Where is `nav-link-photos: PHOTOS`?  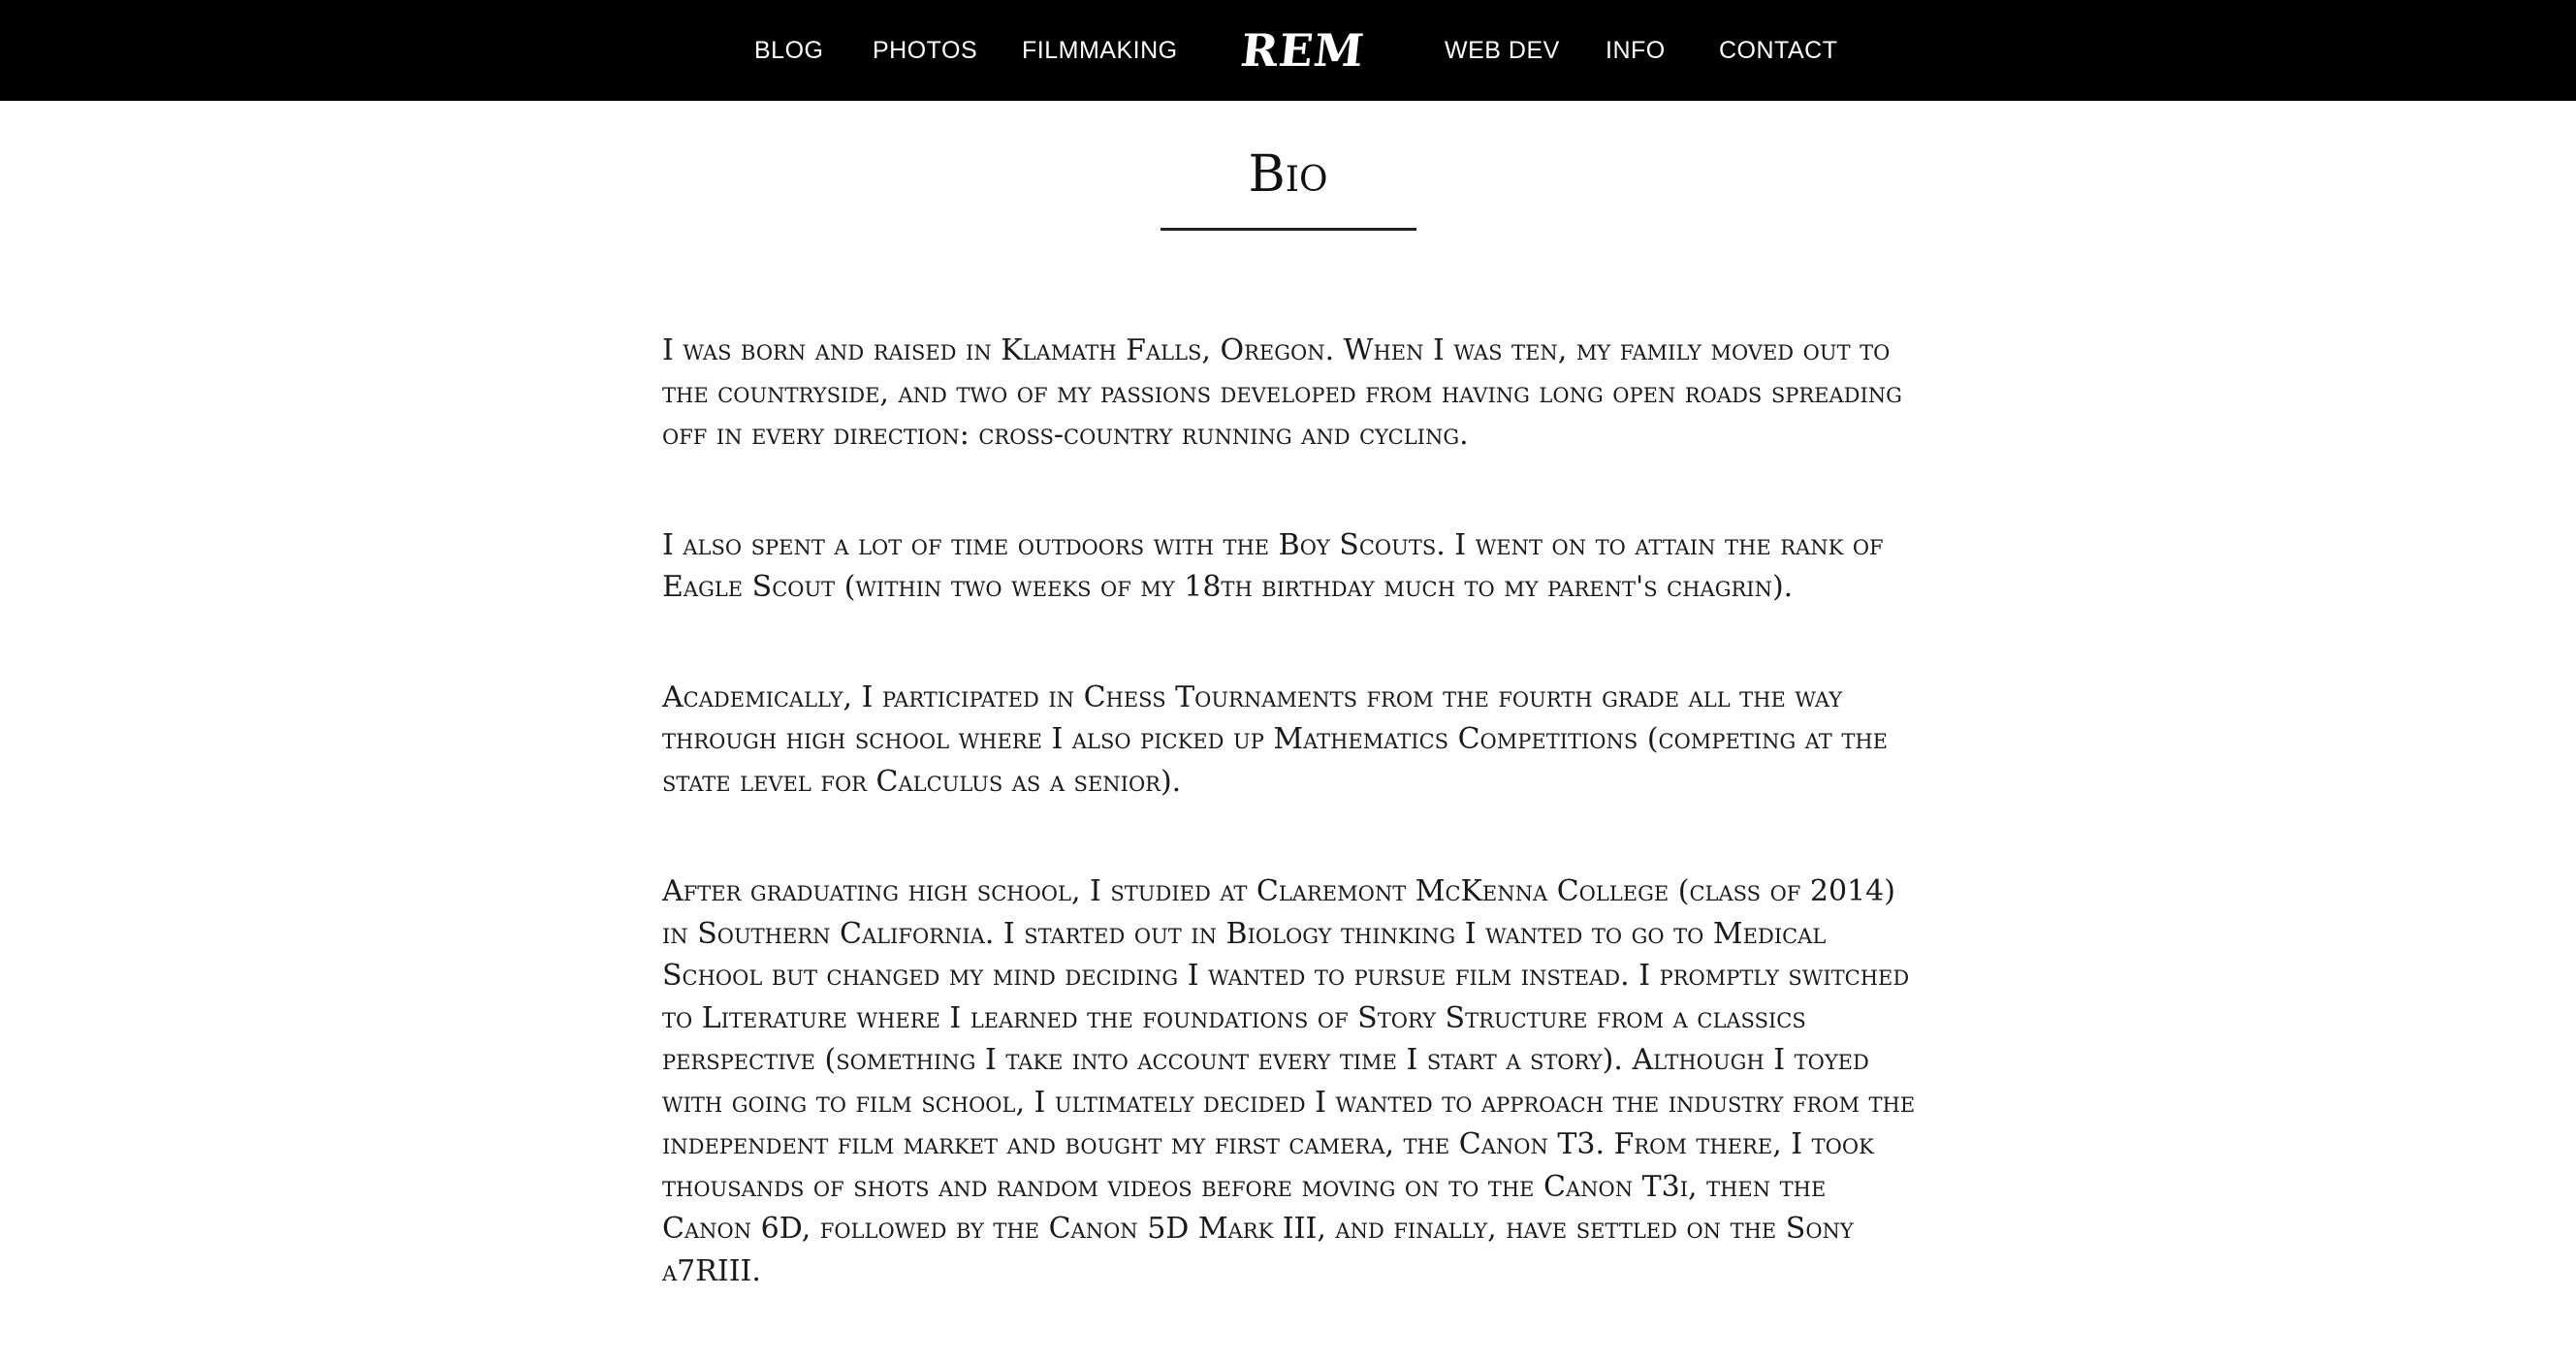 nav-link-photos: PHOTOS is located at coordinates (925, 51).